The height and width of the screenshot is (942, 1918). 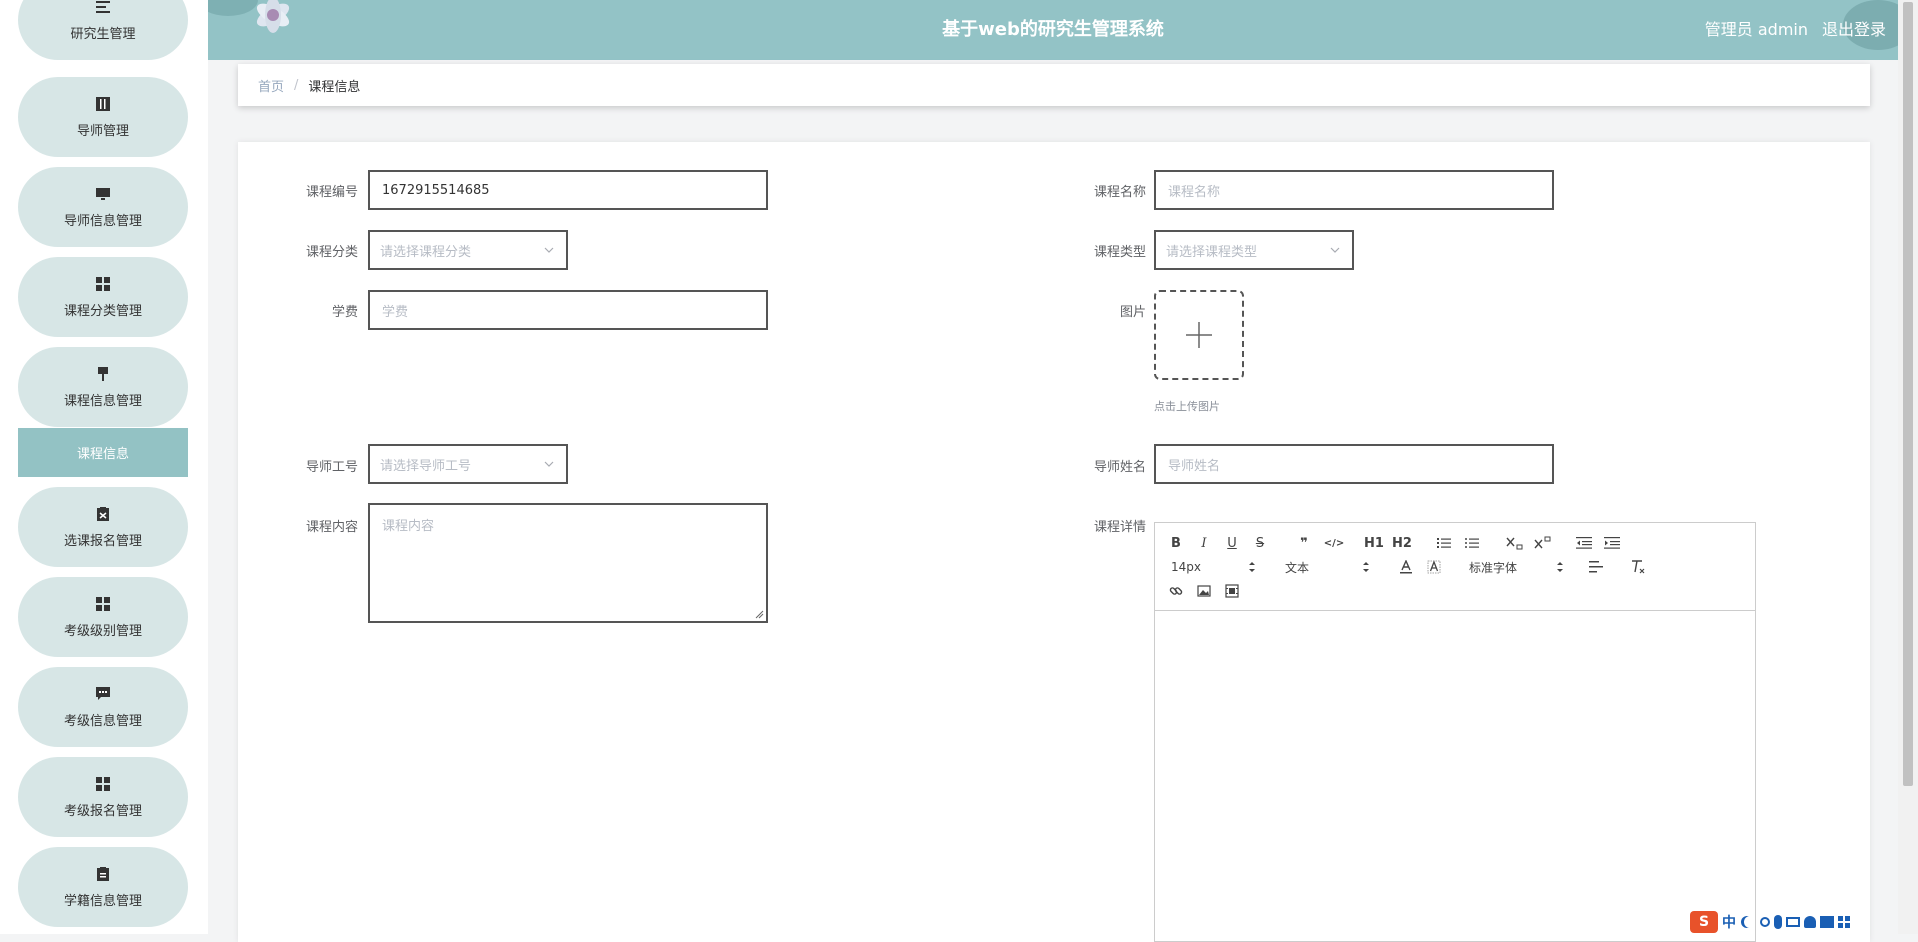 What do you see at coordinates (1304, 543) in the screenshot?
I see `quote-button: ❞` at bounding box center [1304, 543].